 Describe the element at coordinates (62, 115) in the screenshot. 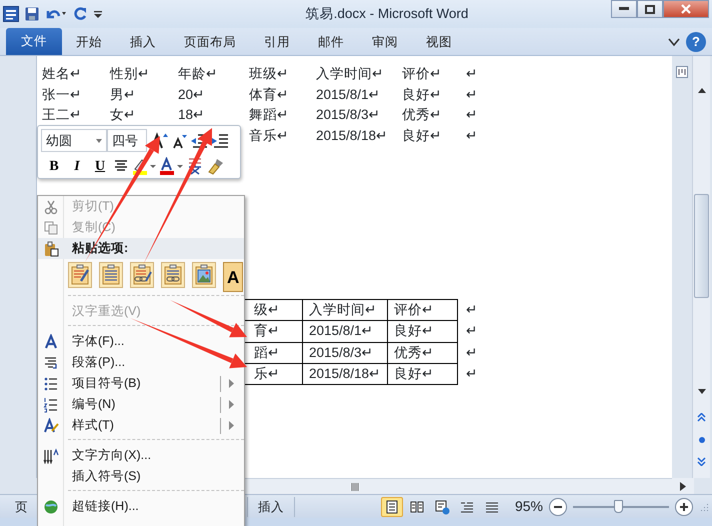

I see `document-text: 王二↵` at that location.